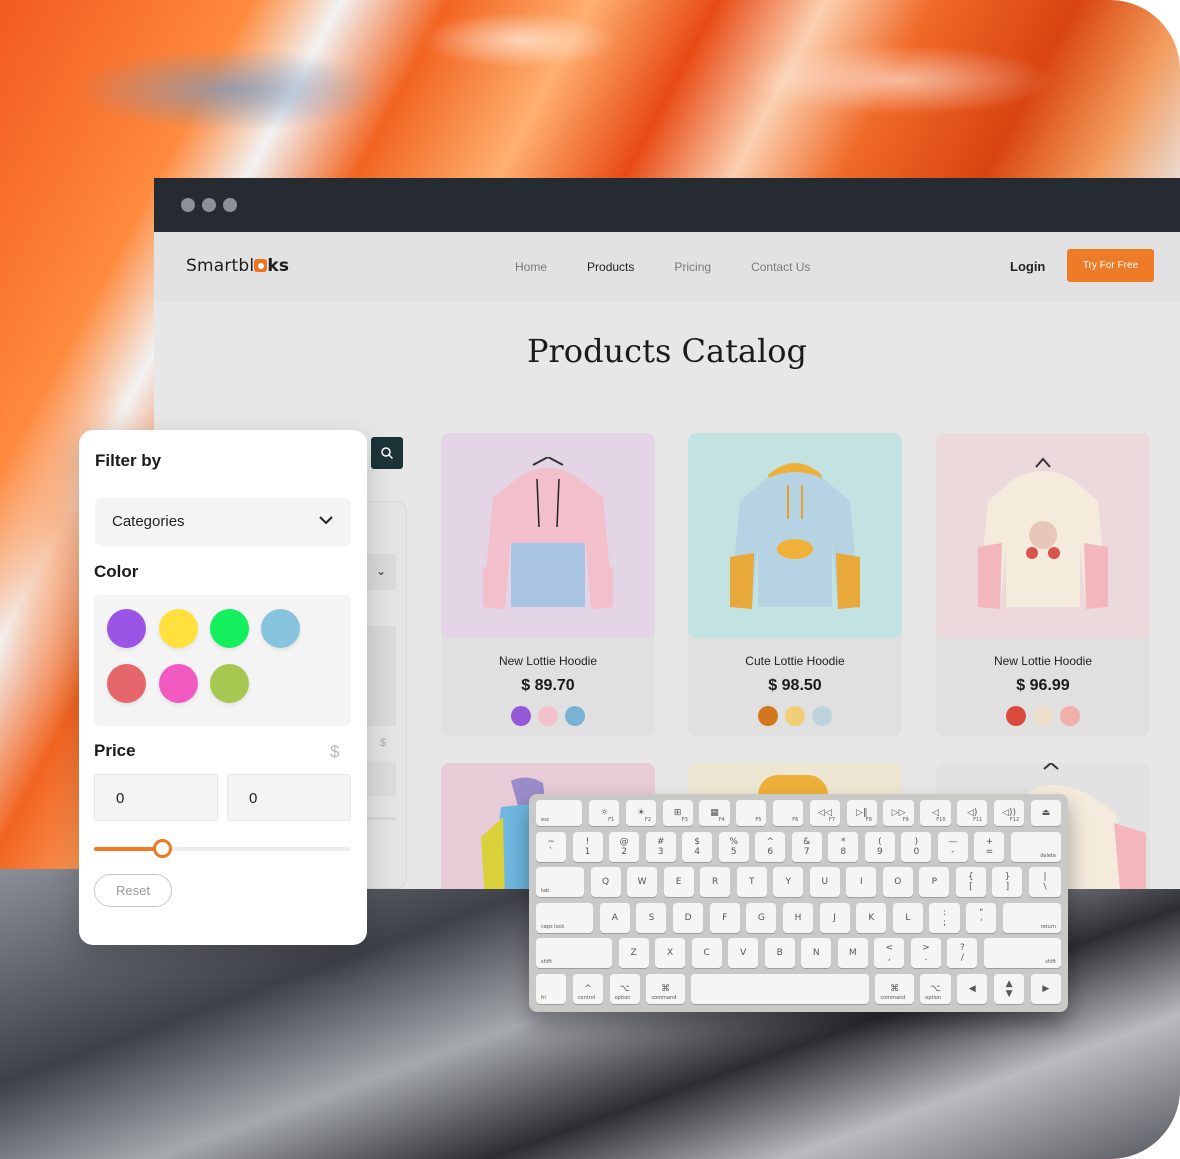  I want to click on keyboard-key: ▷▷ F9, so click(898, 813).